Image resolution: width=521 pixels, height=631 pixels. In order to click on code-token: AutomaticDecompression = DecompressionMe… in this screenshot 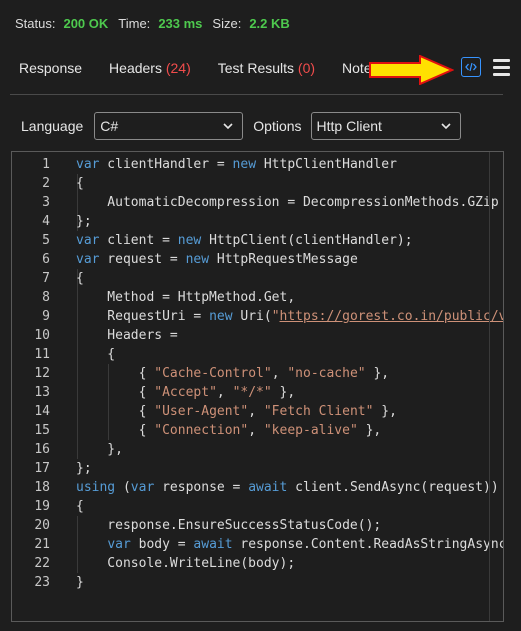, I will do `click(287, 202)`.